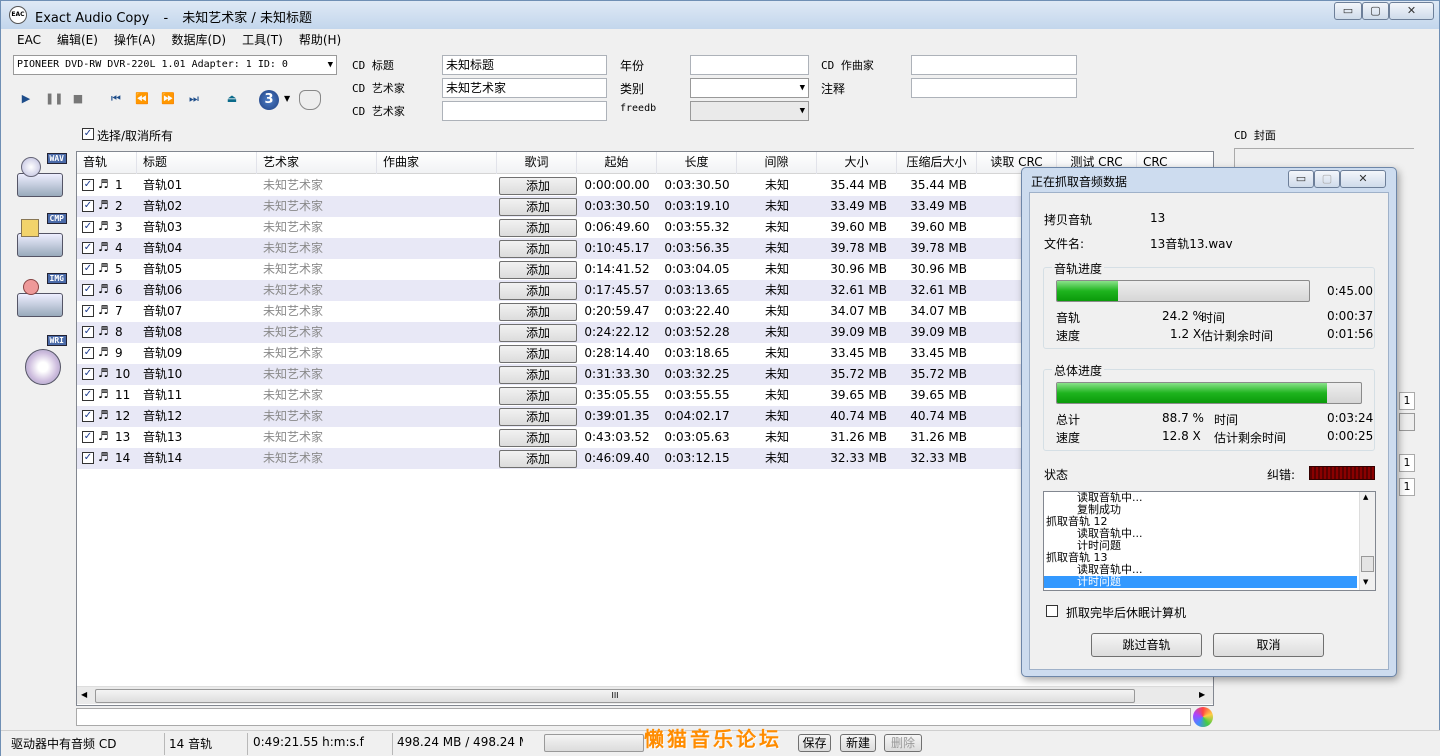 This screenshot has height=756, width=1440. Describe the element at coordinates (857, 163) in the screenshot. I see `col-size: 大小` at that location.